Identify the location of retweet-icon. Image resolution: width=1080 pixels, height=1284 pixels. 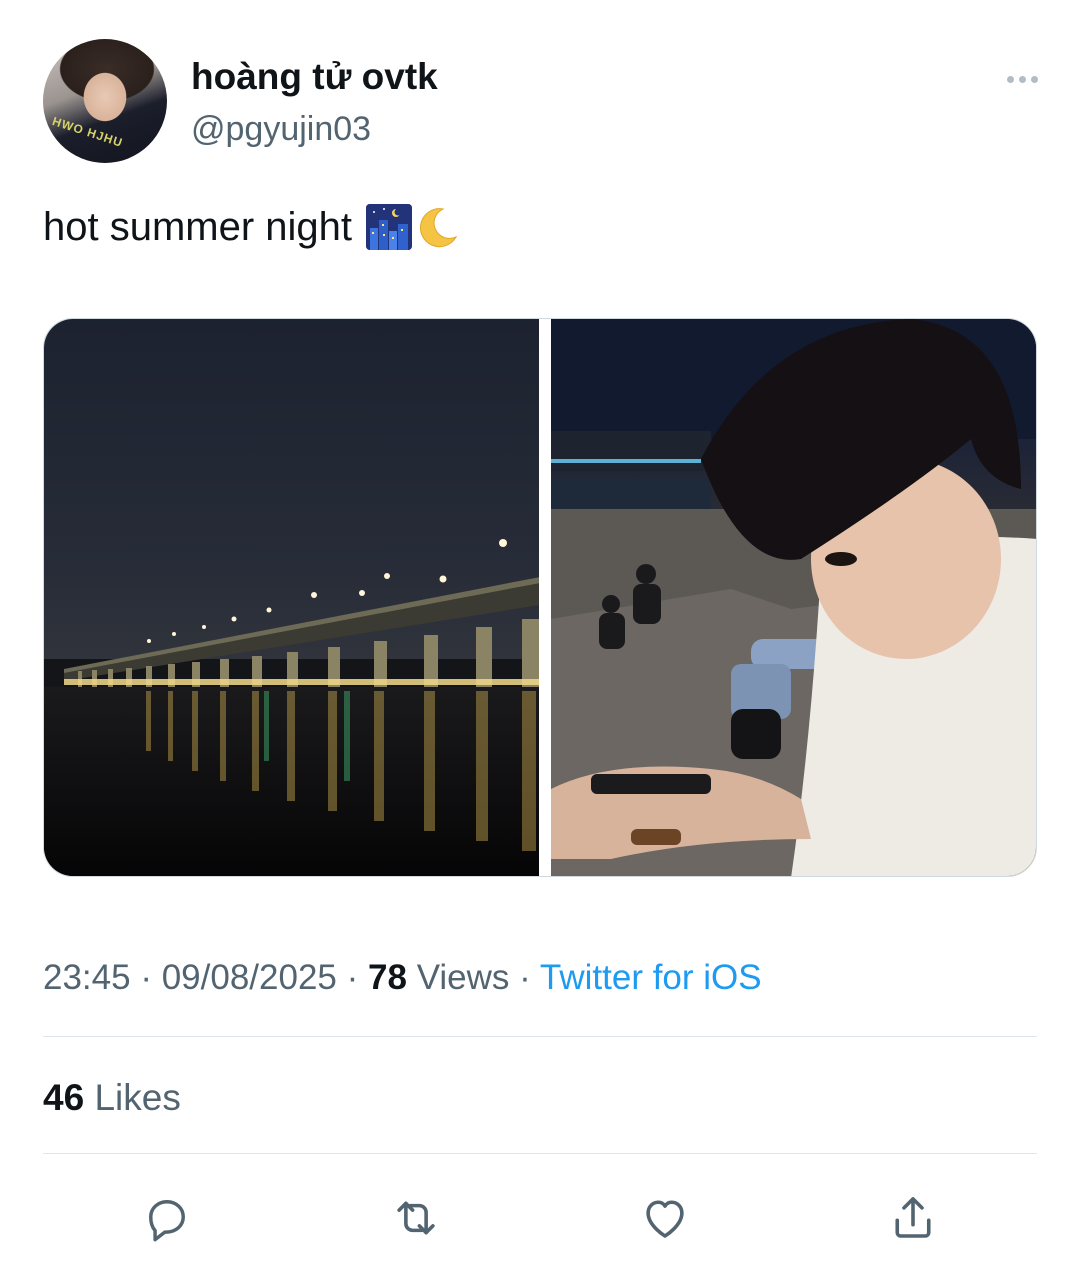
(416, 1218).